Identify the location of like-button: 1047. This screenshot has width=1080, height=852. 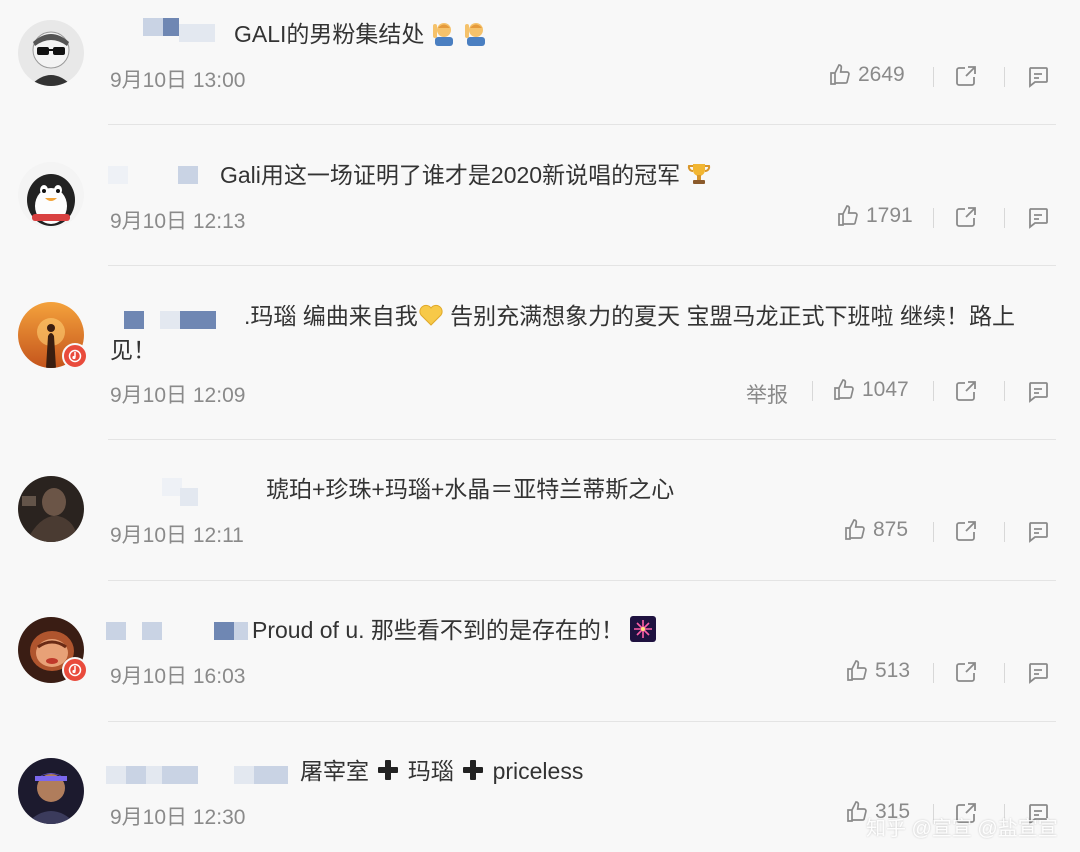
(870, 390).